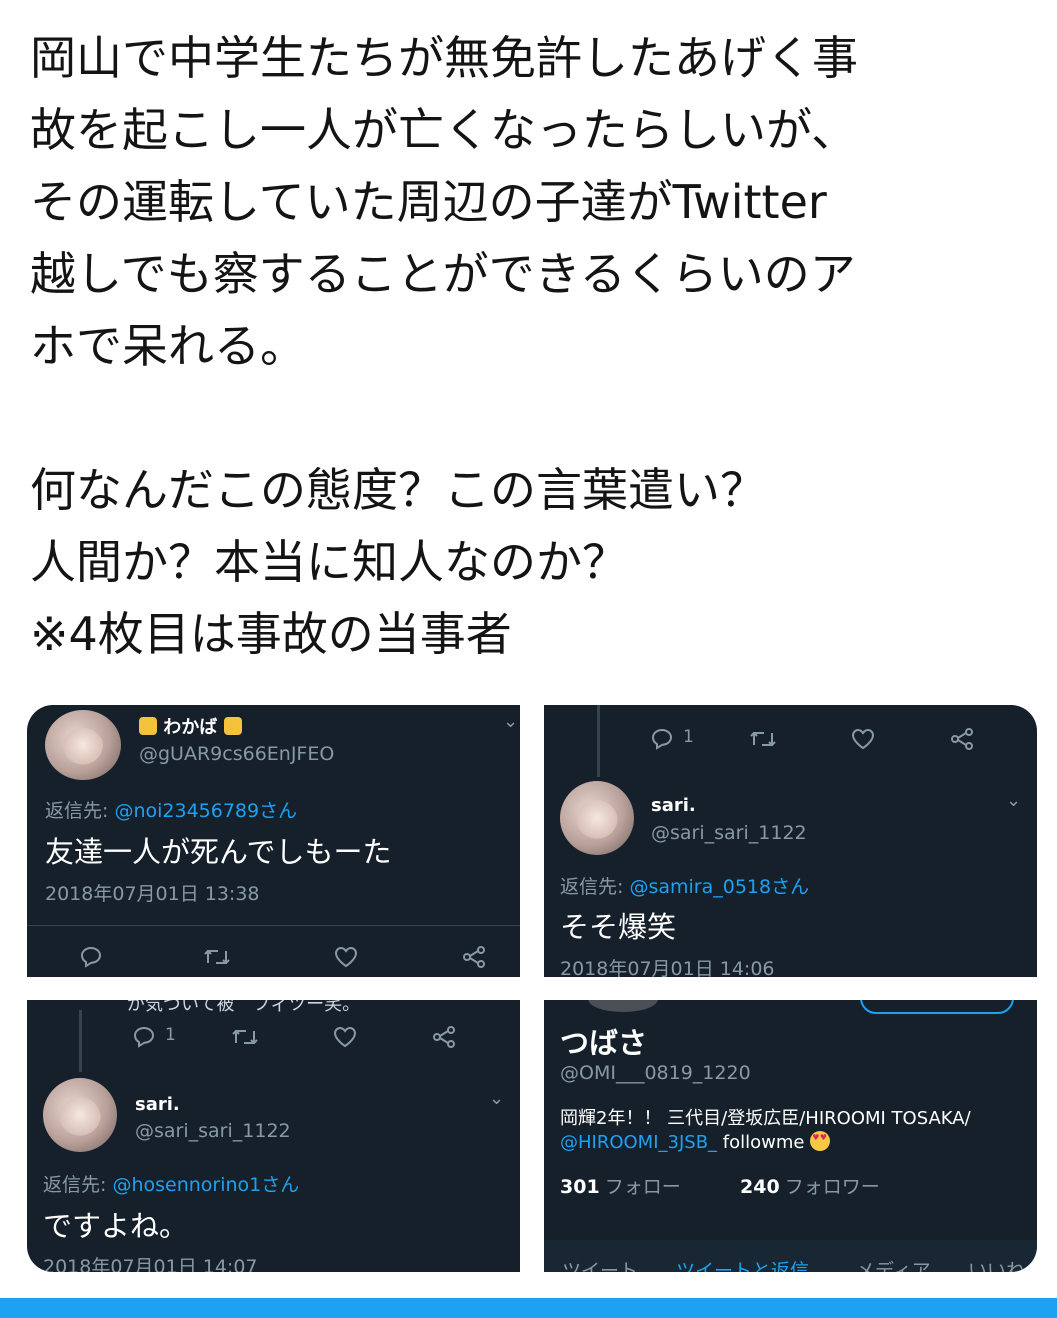  I want to click on divider, so click(273, 925).